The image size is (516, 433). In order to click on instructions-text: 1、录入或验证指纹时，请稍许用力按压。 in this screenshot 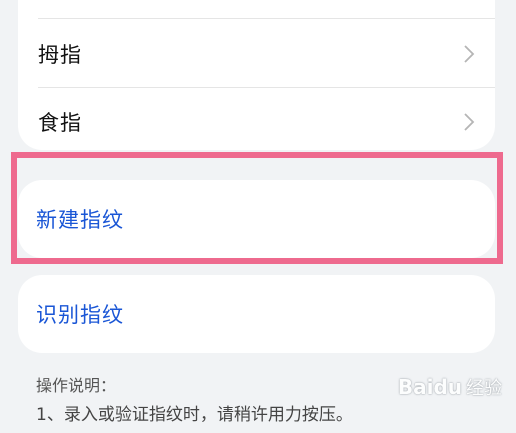, I will do `click(194, 415)`.